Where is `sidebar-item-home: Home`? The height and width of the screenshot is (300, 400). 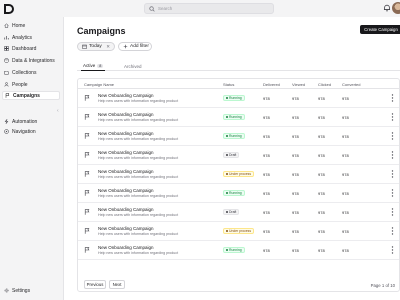 sidebar-item-home: Home is located at coordinates (31, 25).